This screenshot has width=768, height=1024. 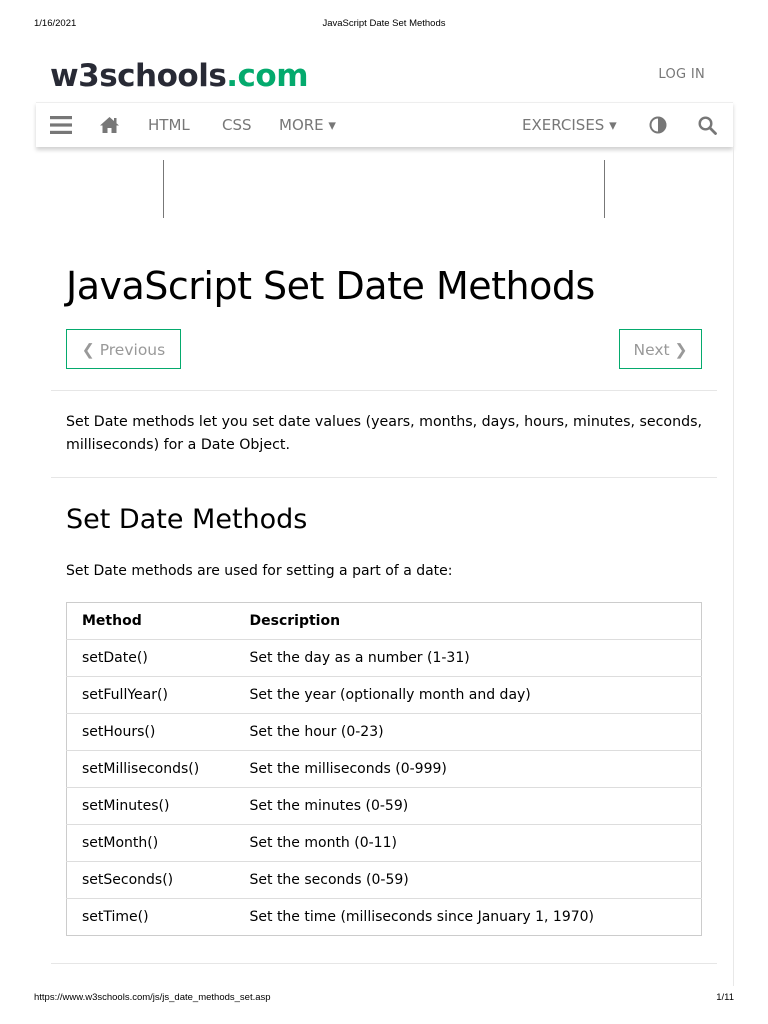 What do you see at coordinates (468, 658) in the screenshot?
I see `description-cell: Set the day as a number (1-31)` at bounding box center [468, 658].